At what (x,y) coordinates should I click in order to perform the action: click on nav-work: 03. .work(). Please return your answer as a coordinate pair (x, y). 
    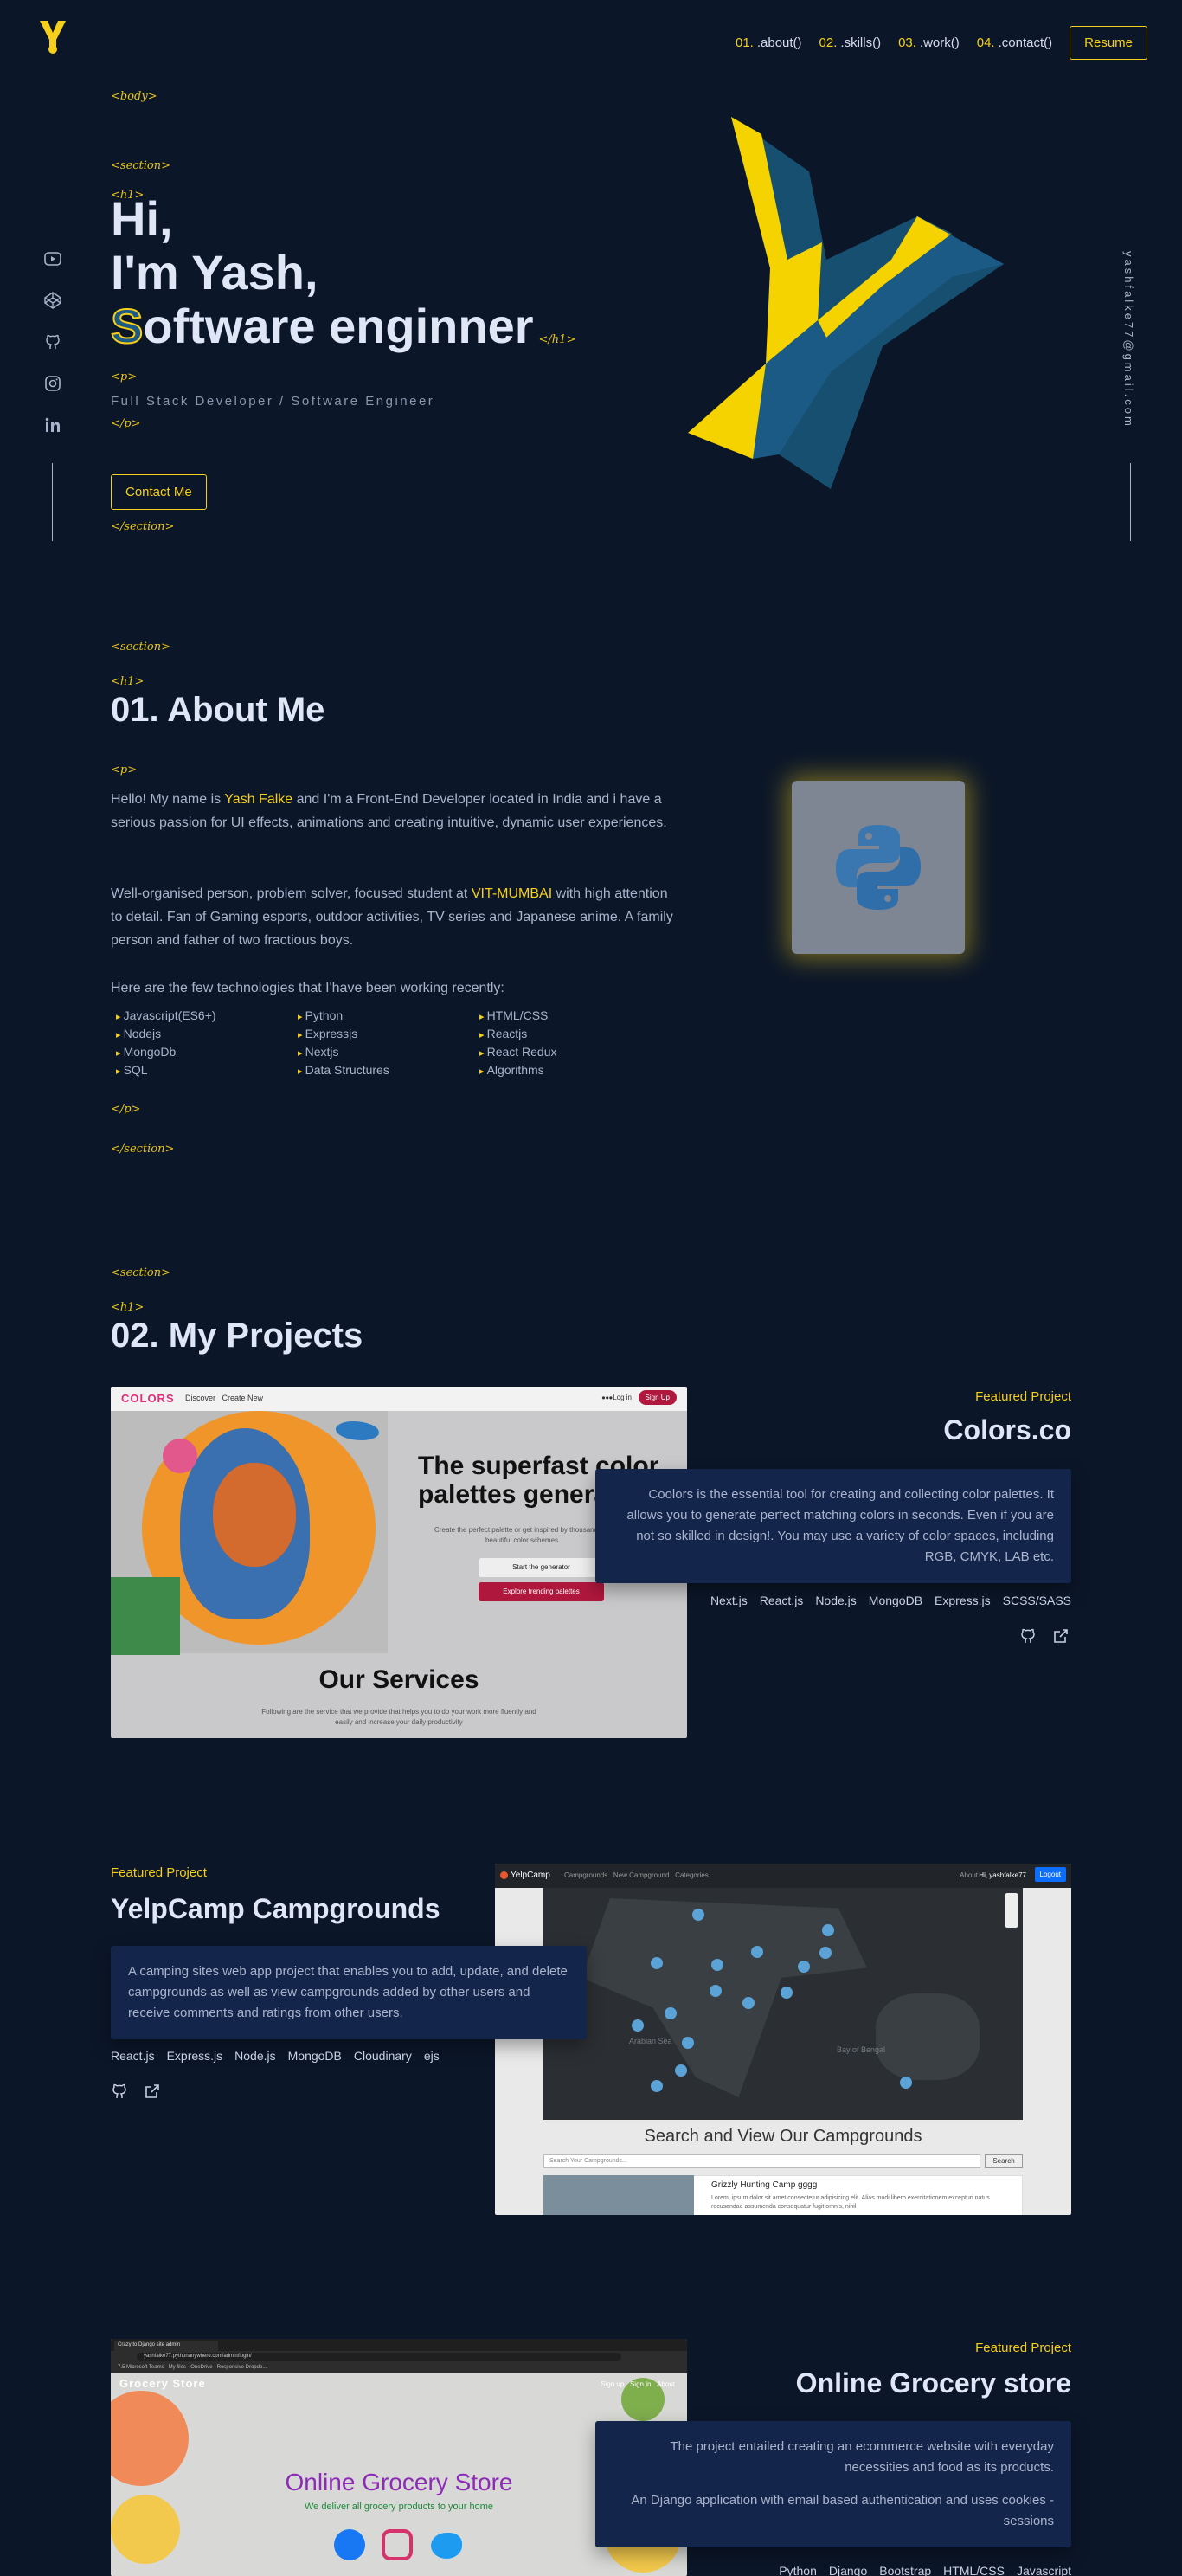
    Looking at the image, I should click on (929, 42).